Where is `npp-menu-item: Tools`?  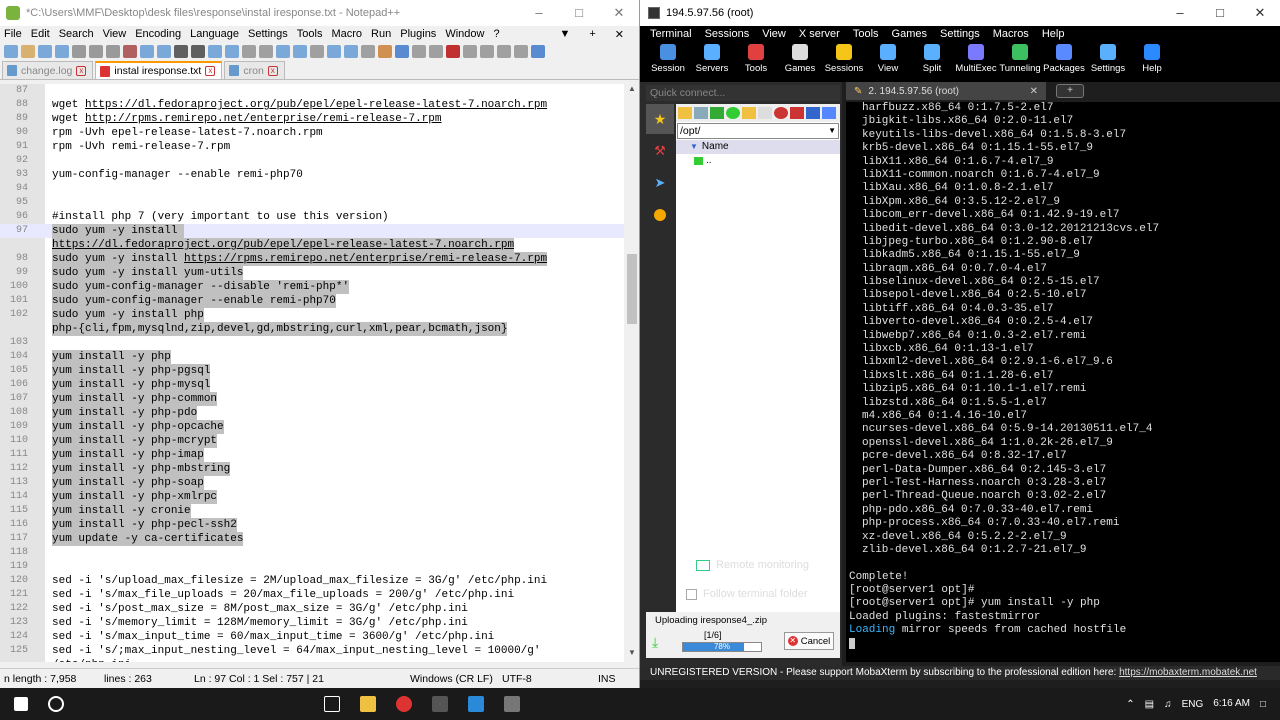 npp-menu-item: Tools is located at coordinates (310, 34).